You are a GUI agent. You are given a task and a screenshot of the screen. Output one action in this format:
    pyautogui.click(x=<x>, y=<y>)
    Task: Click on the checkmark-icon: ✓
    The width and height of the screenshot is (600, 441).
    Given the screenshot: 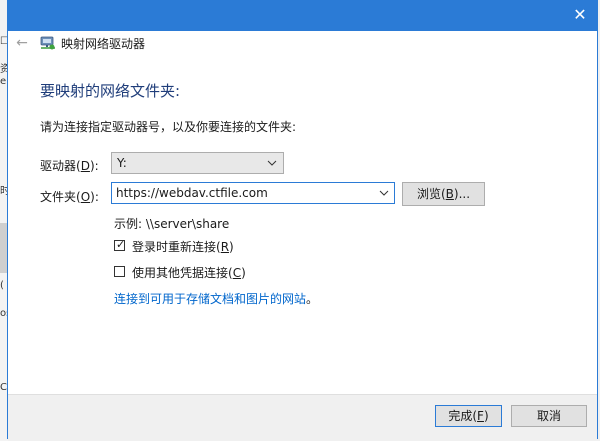 What is the action you would take?
    pyautogui.click(x=121, y=244)
    